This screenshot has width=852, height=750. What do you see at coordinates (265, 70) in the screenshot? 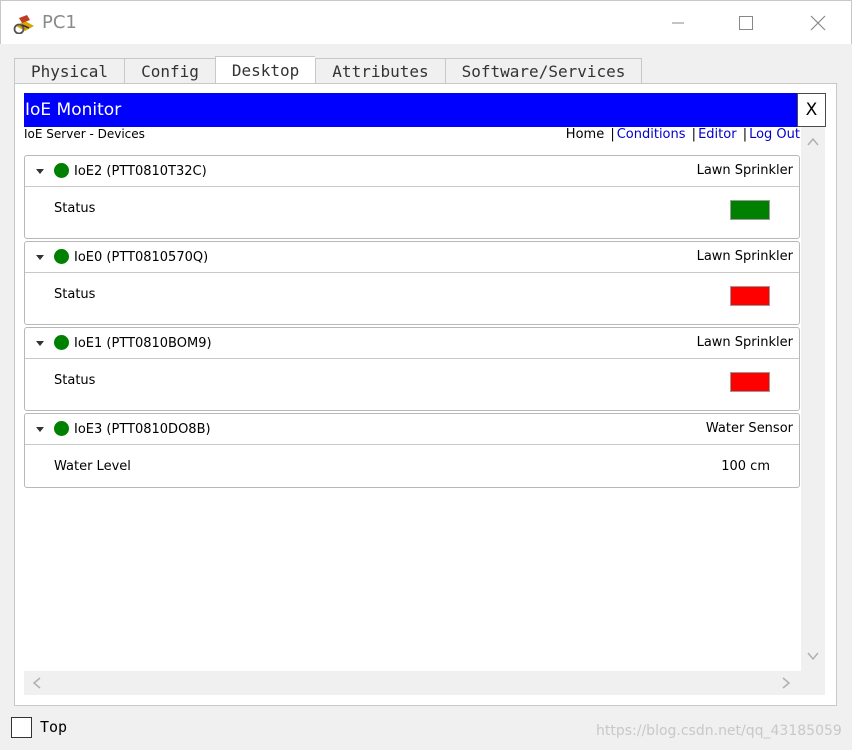
I see `tab-desktop: Desktop` at bounding box center [265, 70].